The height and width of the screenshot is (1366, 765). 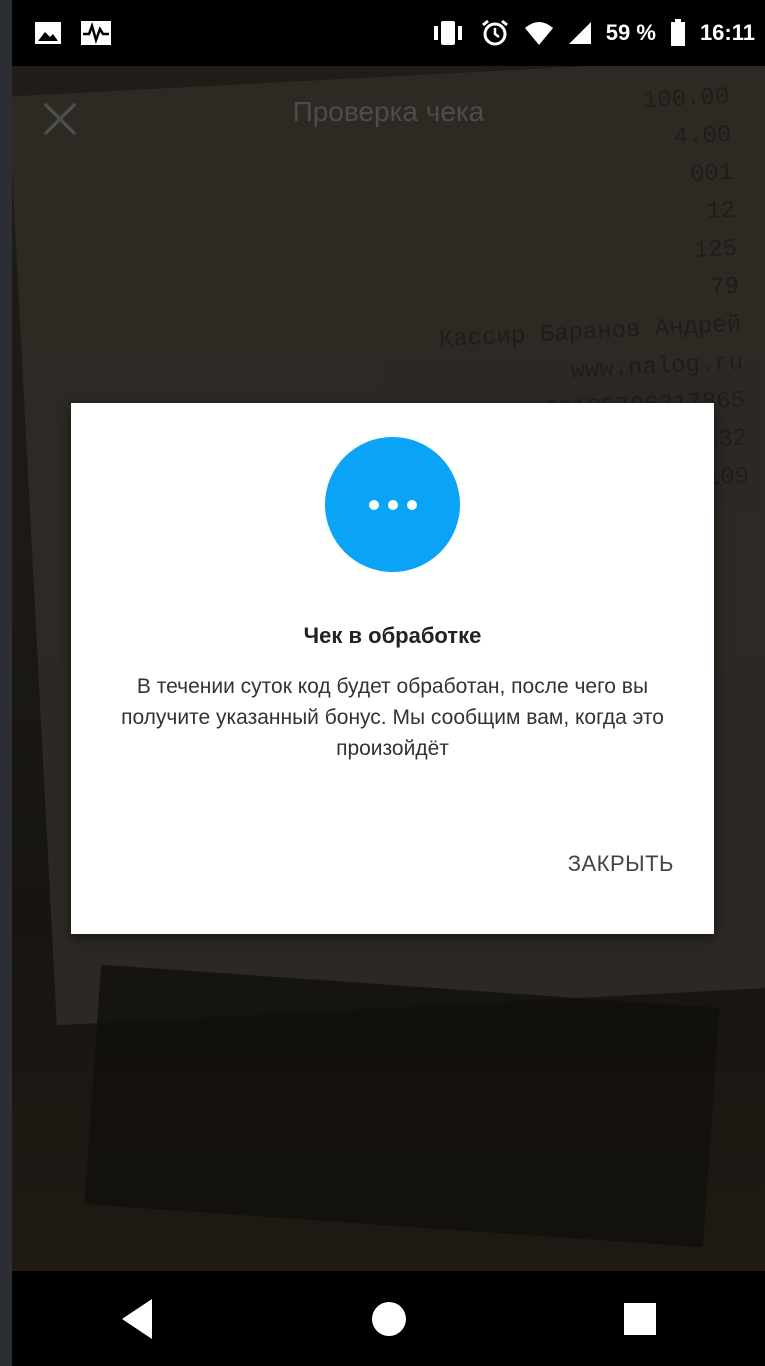 I want to click on vibrate-icon, so click(x=448, y=33).